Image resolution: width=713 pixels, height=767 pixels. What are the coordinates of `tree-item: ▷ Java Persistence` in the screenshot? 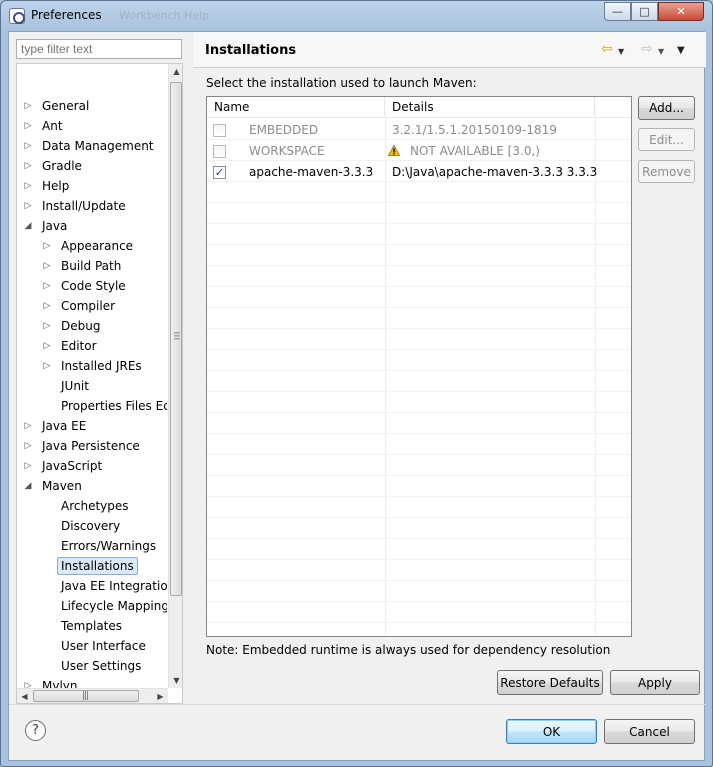 It's located at (92, 446).